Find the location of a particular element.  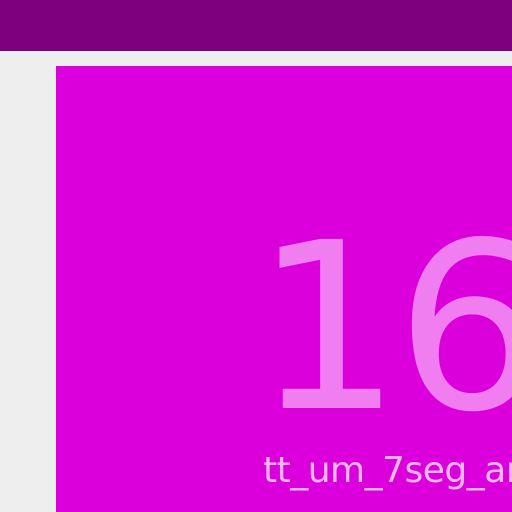

tile-label: tt_um_7seg_an is located at coordinates (387, 470).